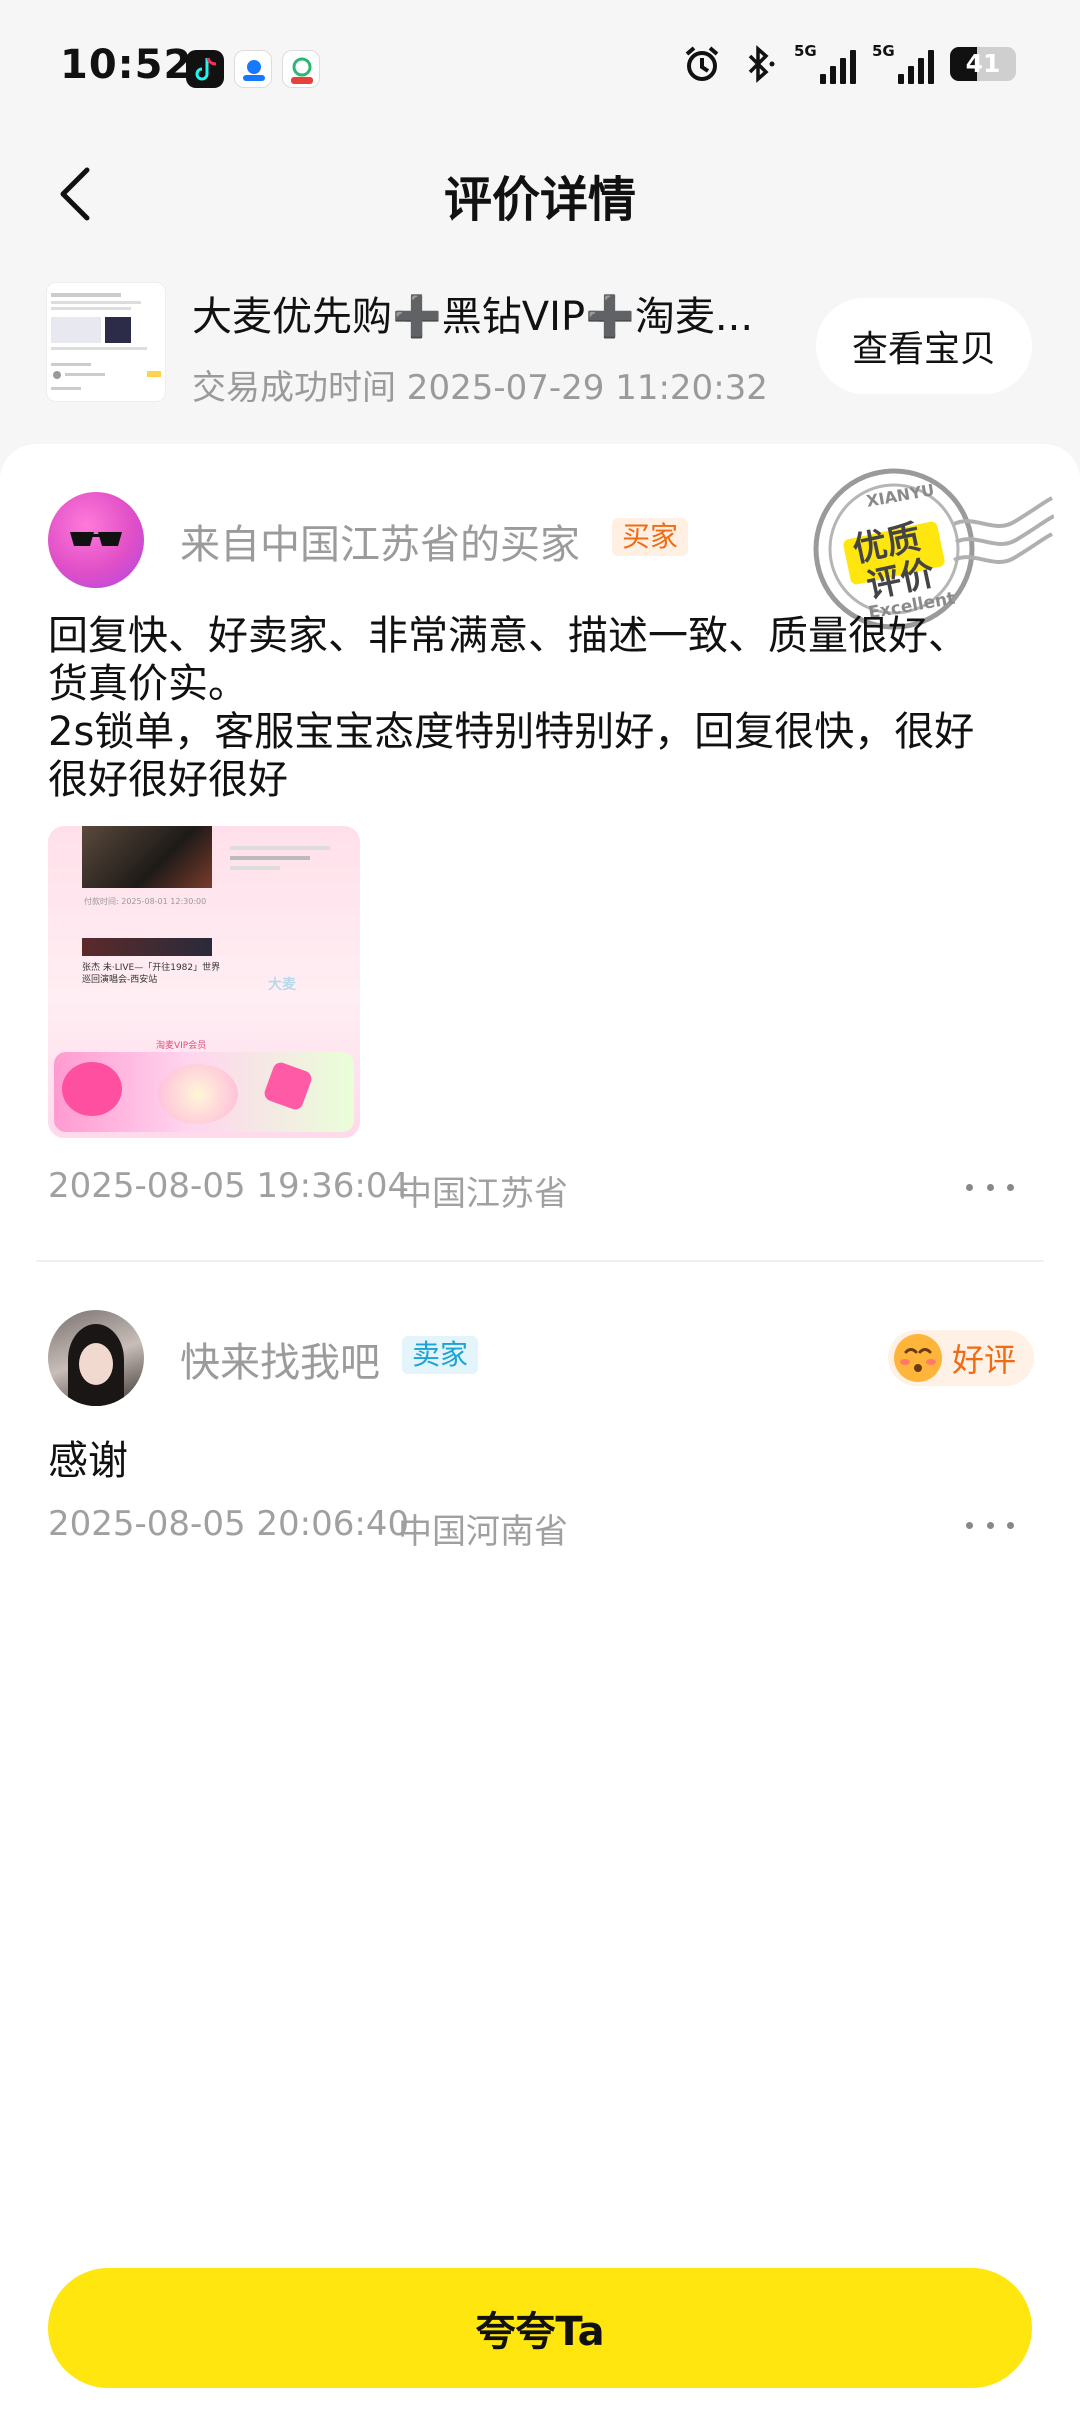  I want to click on page-title: 评价详情, so click(539, 200).